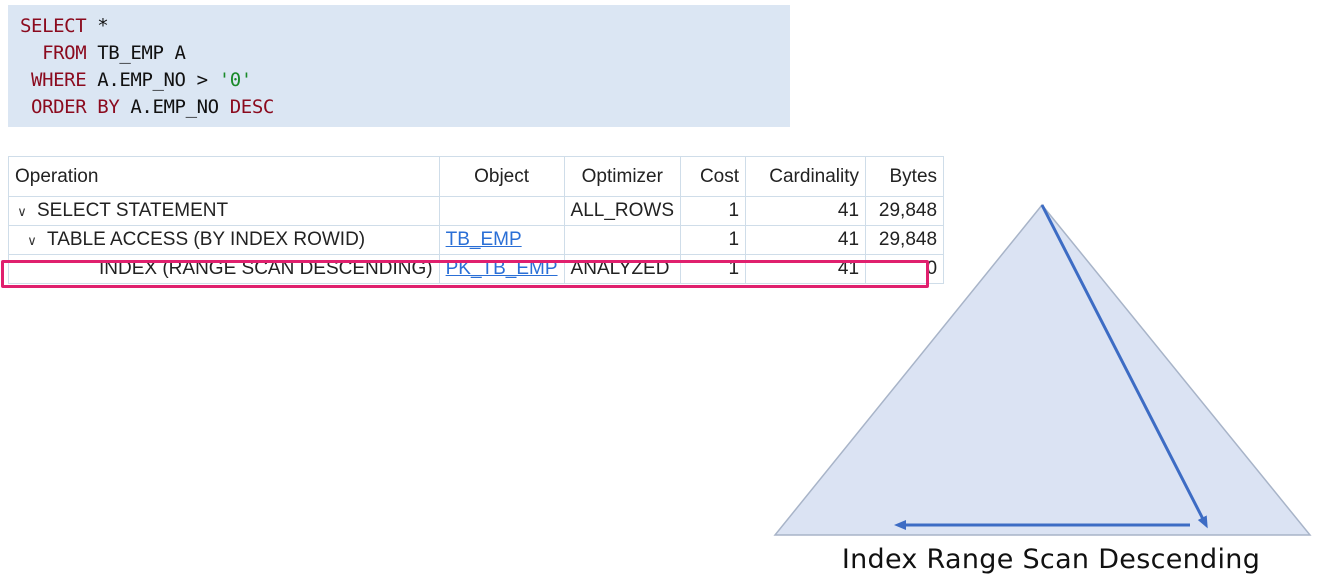  What do you see at coordinates (224, 176) in the screenshot?
I see `column-header-operation: Operation` at bounding box center [224, 176].